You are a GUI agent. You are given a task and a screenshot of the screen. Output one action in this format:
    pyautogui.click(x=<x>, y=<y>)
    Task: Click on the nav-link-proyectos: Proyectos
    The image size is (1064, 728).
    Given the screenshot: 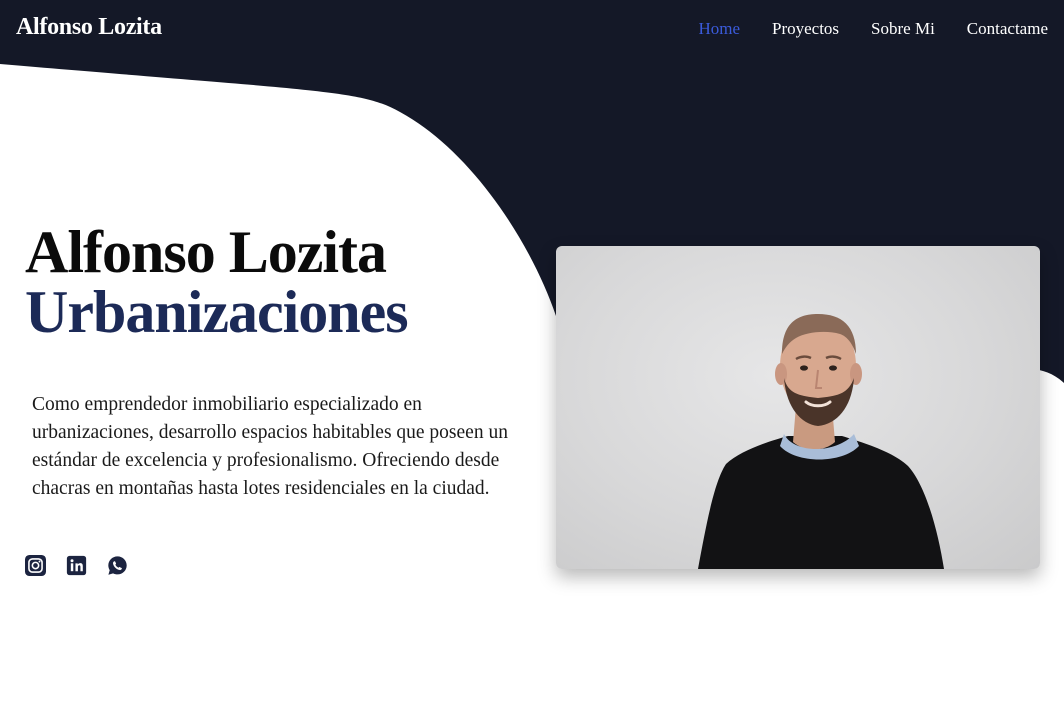 What is the action you would take?
    pyautogui.click(x=805, y=29)
    